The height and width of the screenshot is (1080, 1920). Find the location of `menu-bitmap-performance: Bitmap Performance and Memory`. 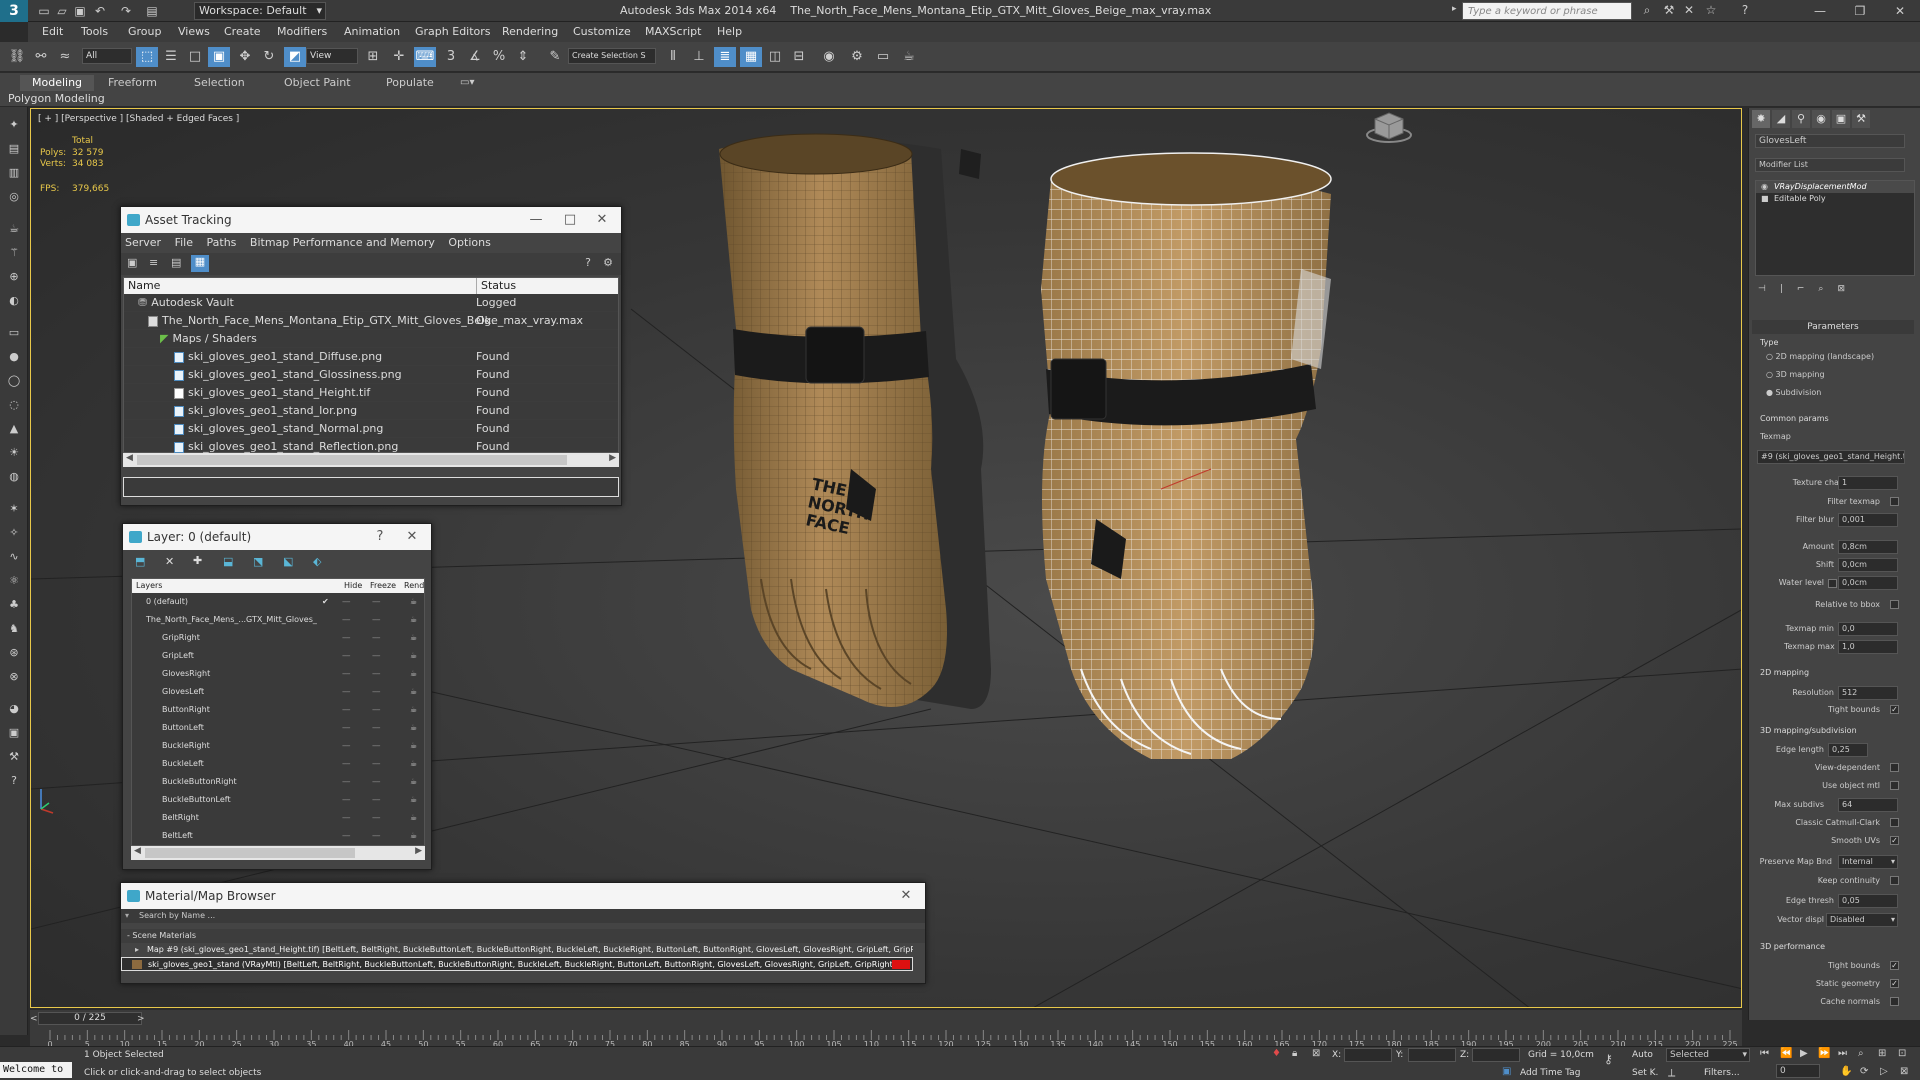

menu-bitmap-performance: Bitmap Performance and Memory is located at coordinates (342, 242).